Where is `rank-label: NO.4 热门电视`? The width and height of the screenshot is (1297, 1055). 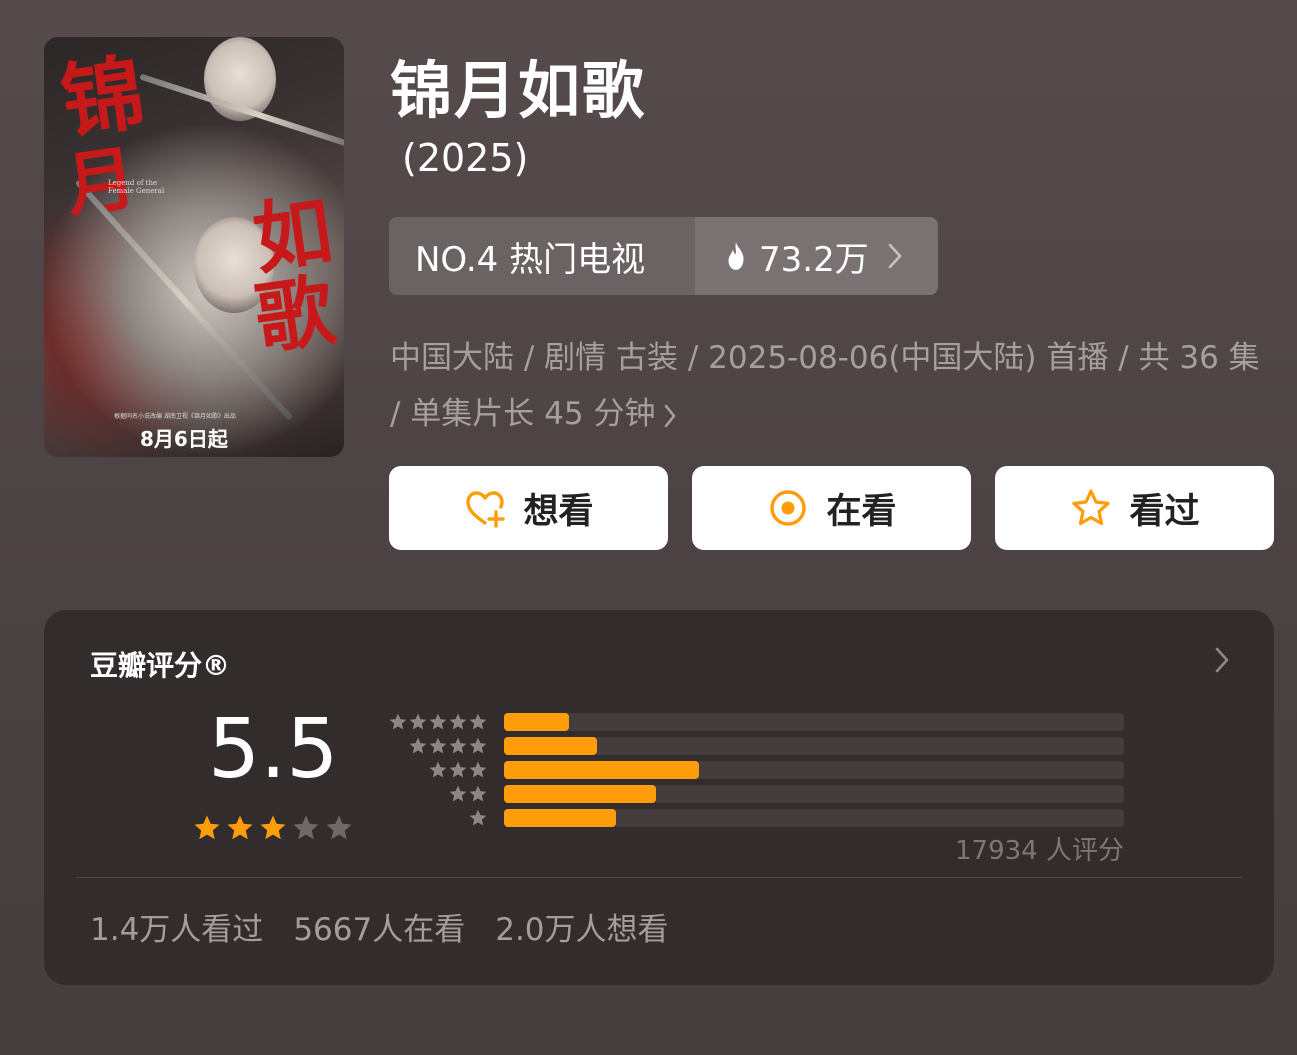 rank-label: NO.4 热门电视 is located at coordinates (542, 256).